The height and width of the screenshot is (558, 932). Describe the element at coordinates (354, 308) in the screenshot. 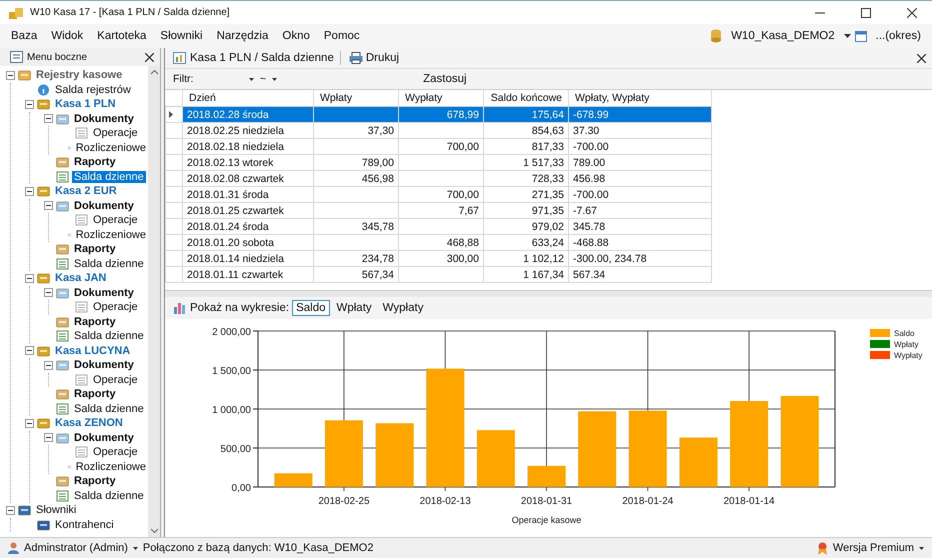

I see `series-toggle: Wpłaty` at that location.